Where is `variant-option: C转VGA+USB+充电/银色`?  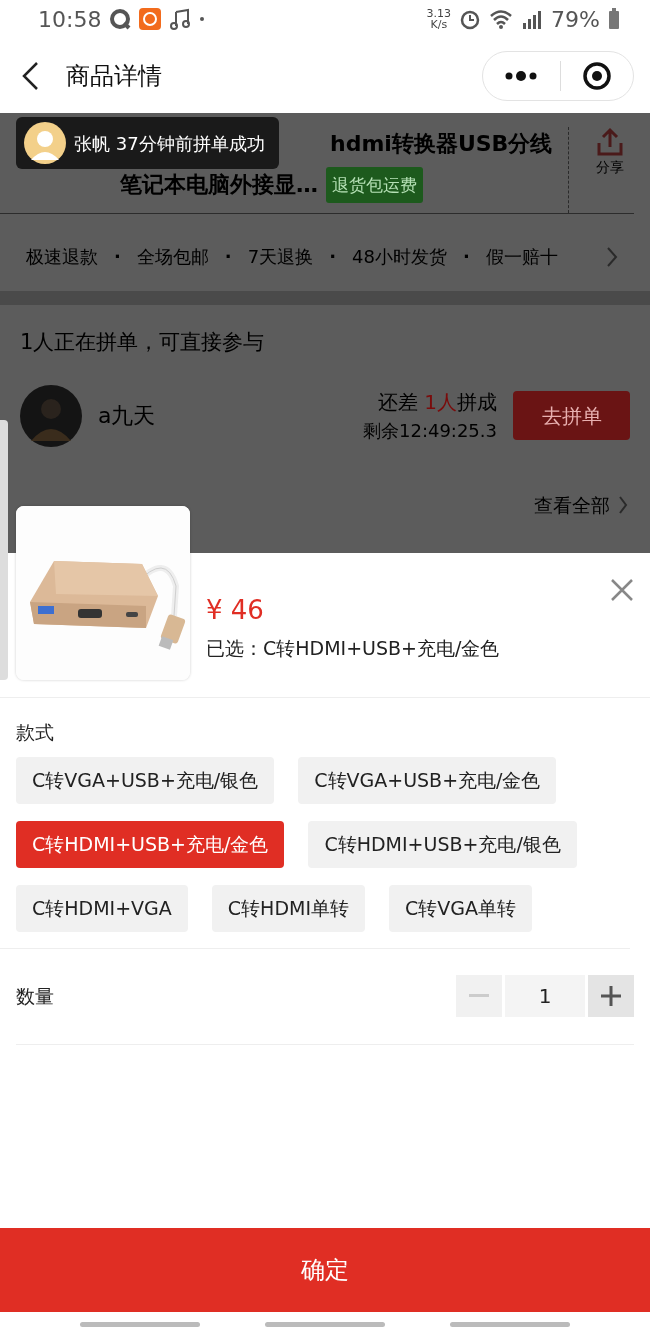
variant-option: C转VGA+USB+充电/银色 is located at coordinates (145, 780).